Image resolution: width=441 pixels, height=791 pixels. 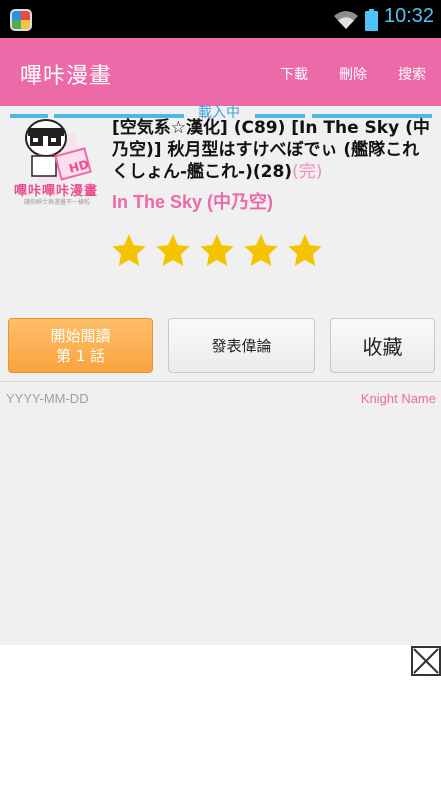 I want to click on upload-date: YYYY-MM-DD, so click(x=47, y=398).